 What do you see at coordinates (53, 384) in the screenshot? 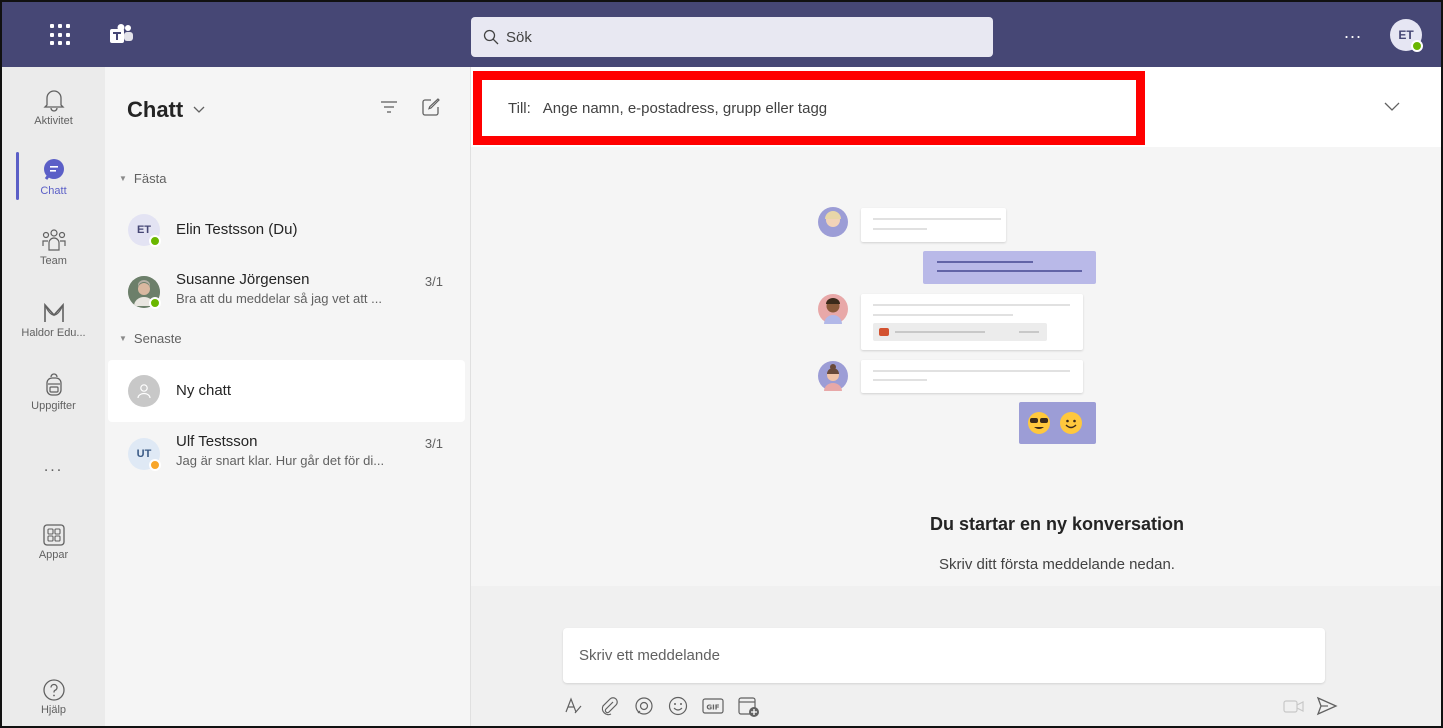
I see `backpack-icon` at bounding box center [53, 384].